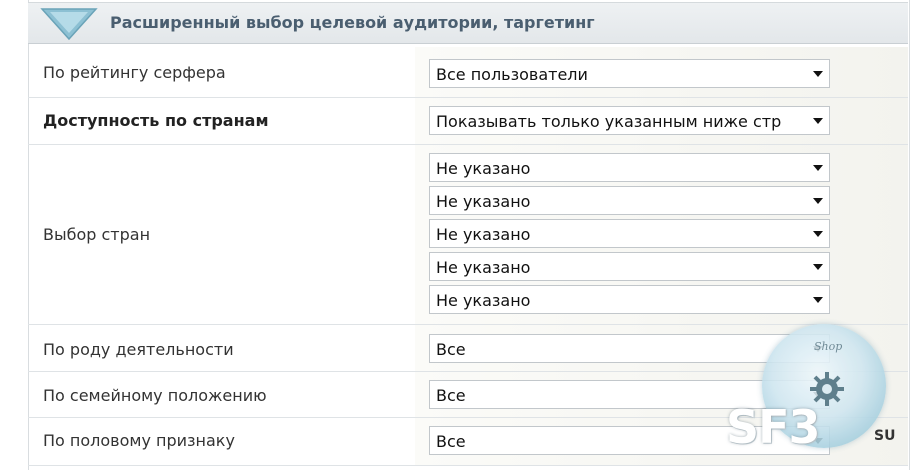 This screenshot has width=920, height=470. I want to click on surfer-rating-label: По рейтингу серфера, so click(134, 72).